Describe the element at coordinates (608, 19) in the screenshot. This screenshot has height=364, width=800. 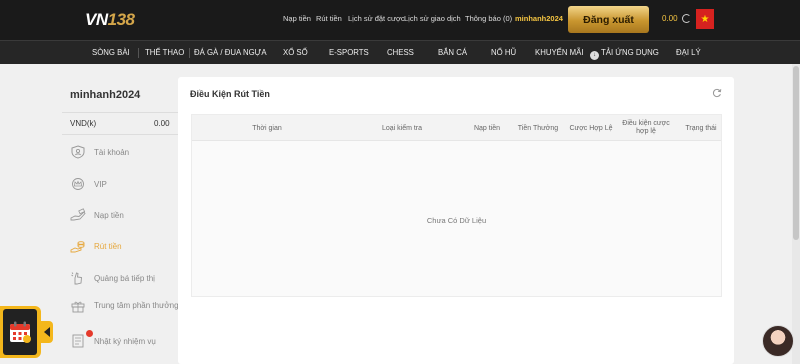
I see `logout-button: Đăng xuất` at that location.